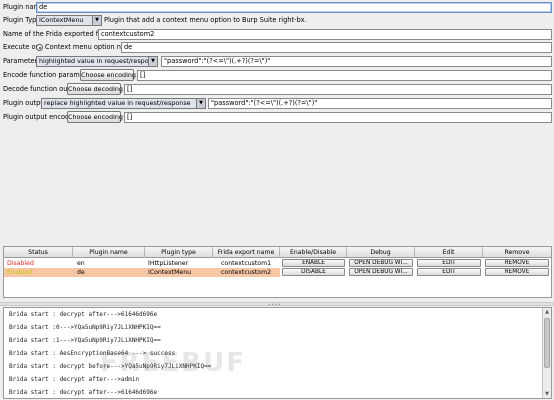  What do you see at coordinates (61, 20) in the screenshot?
I see `plugin-type-value: IContextMenu` at bounding box center [61, 20].